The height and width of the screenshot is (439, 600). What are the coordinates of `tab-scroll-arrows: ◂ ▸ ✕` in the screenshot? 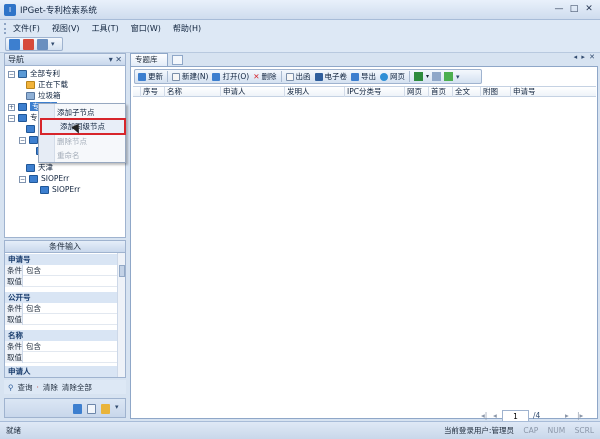 It's located at (585, 57).